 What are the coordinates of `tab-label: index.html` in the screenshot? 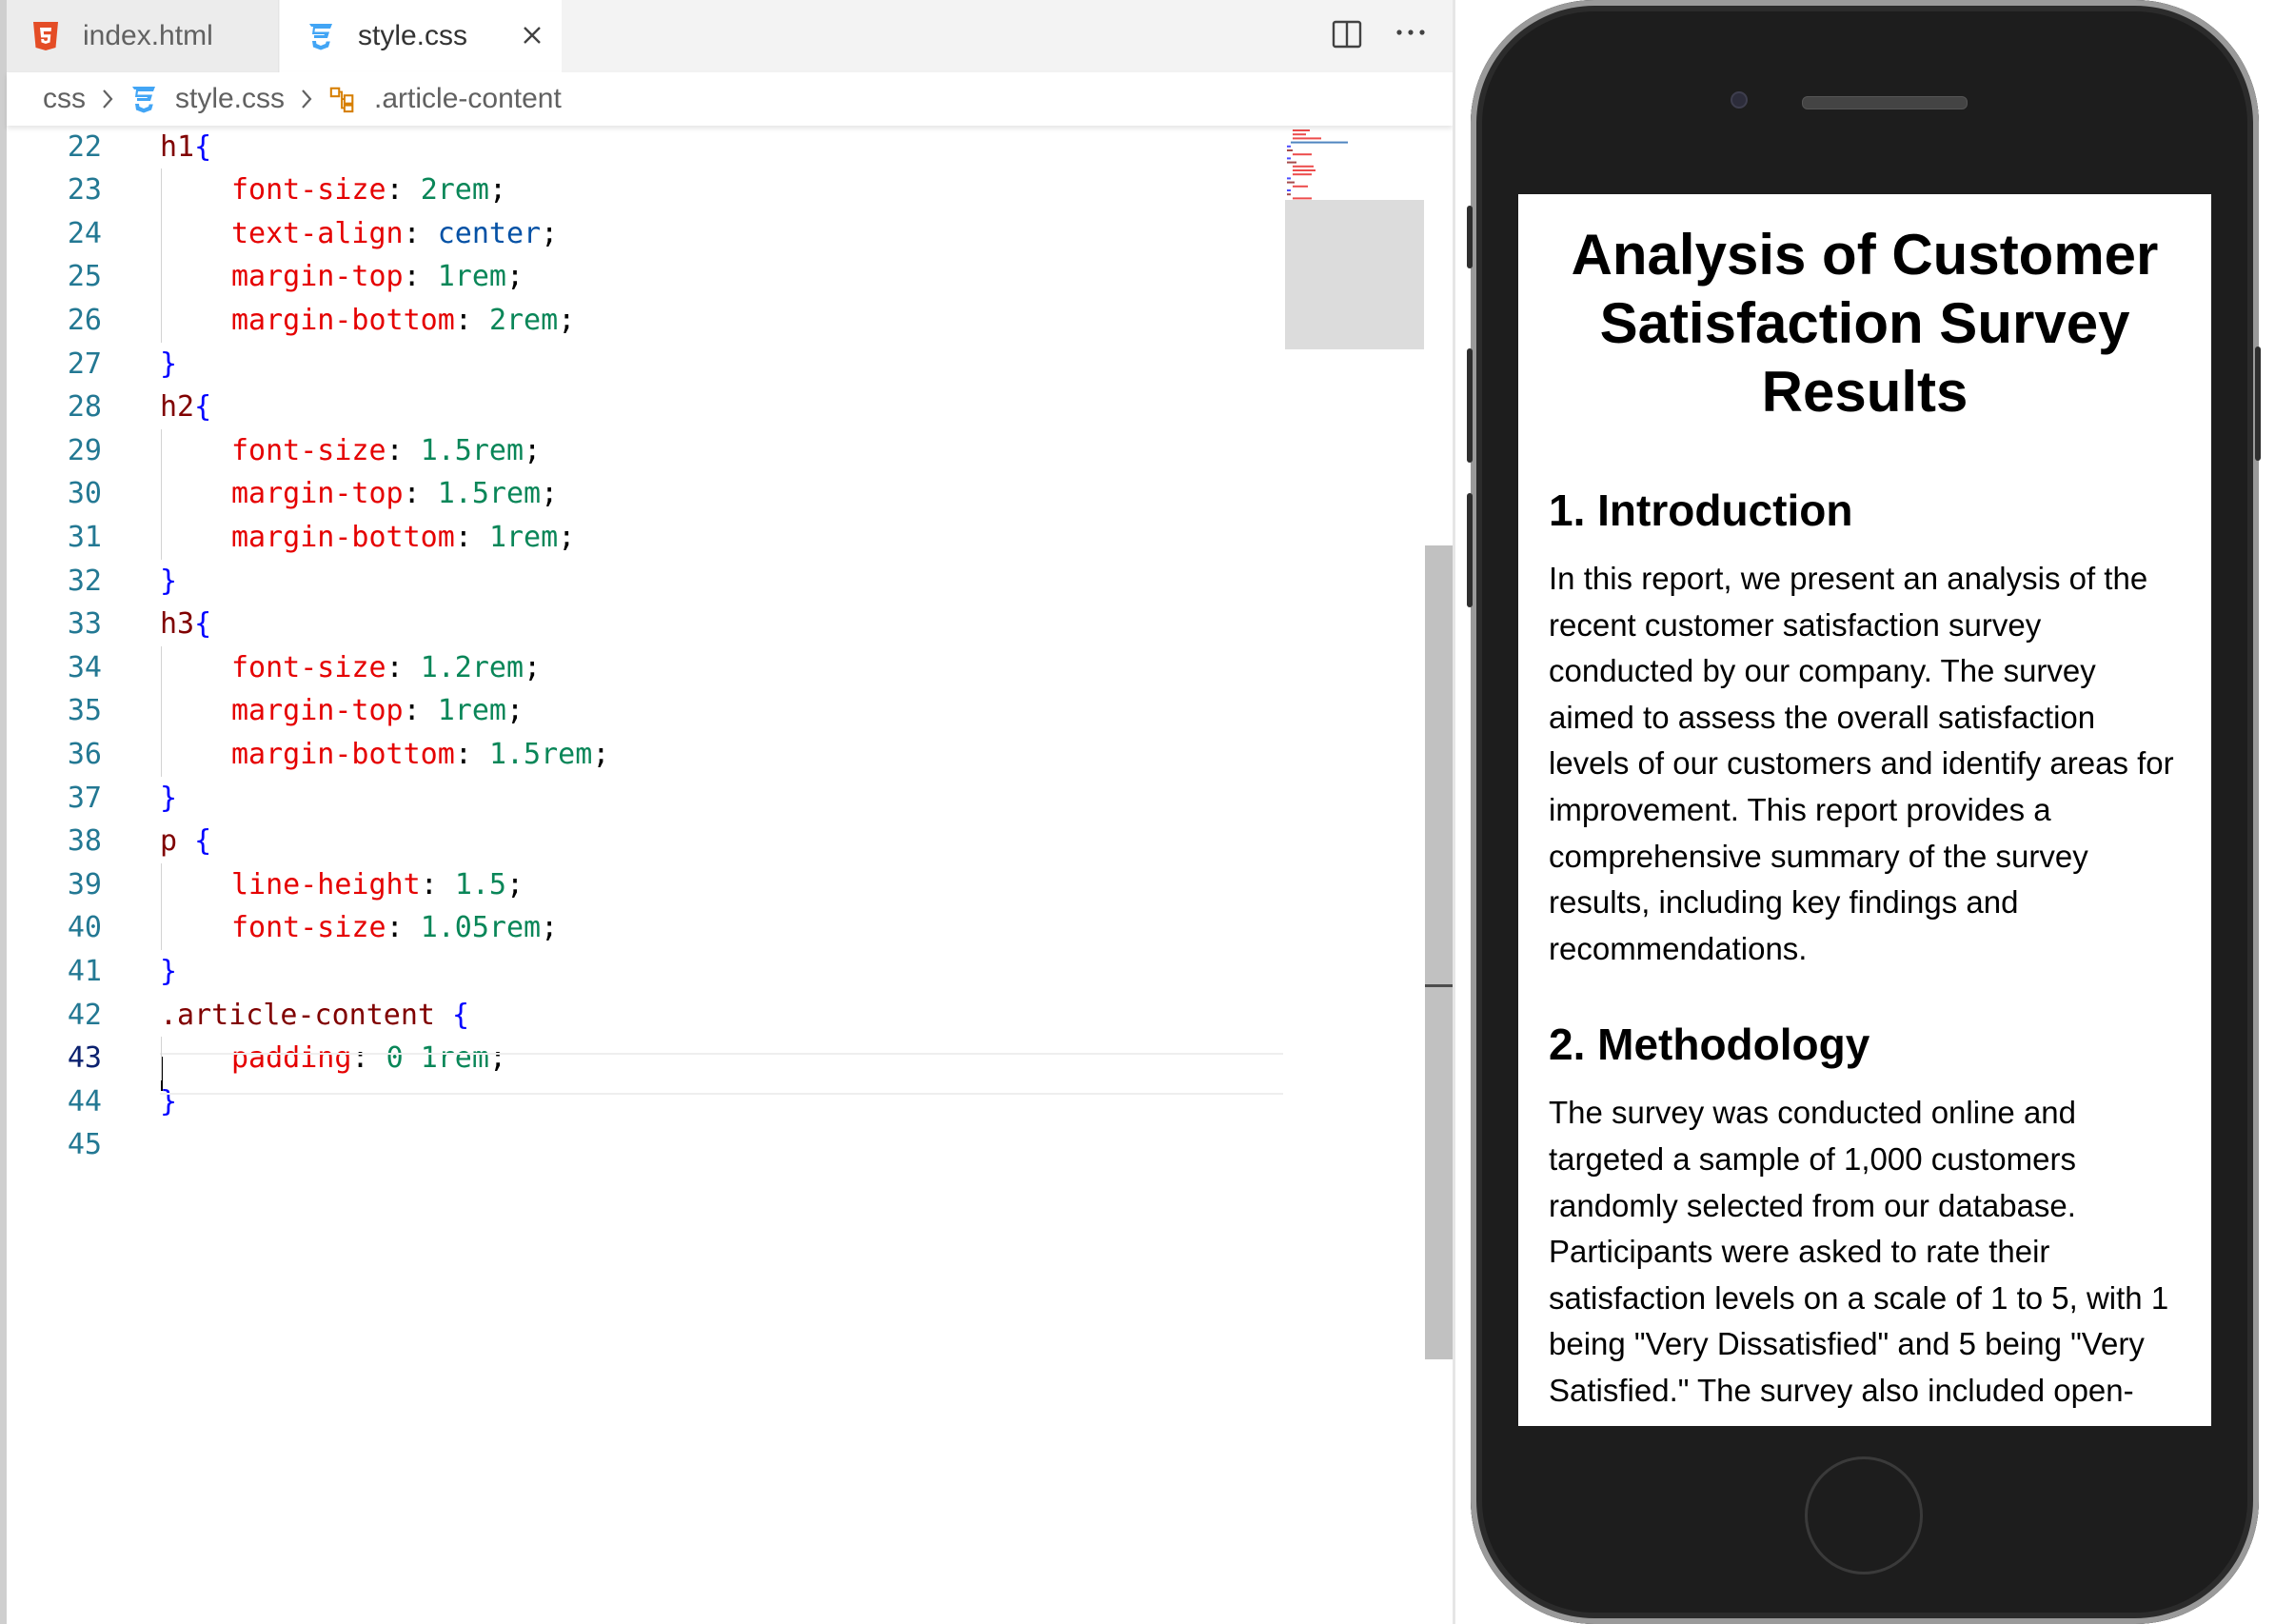 It's located at (148, 35).